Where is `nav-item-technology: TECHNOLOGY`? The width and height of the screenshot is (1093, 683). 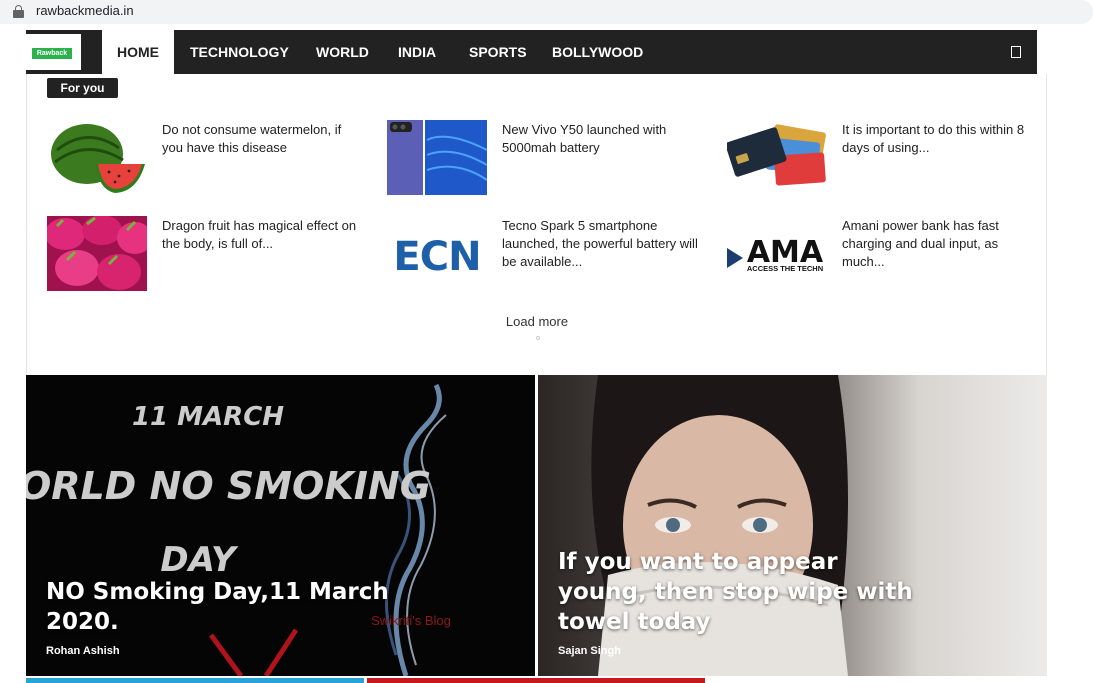
nav-item-technology: TECHNOLOGY is located at coordinates (239, 52).